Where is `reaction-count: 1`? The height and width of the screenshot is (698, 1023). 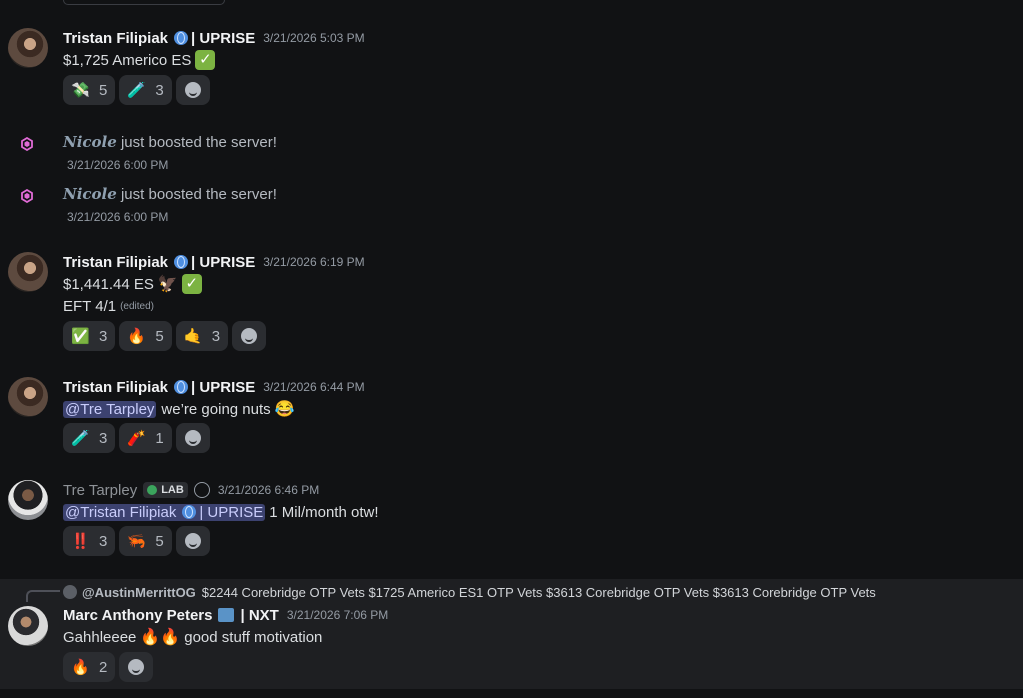 reaction-count: 1 is located at coordinates (159, 438).